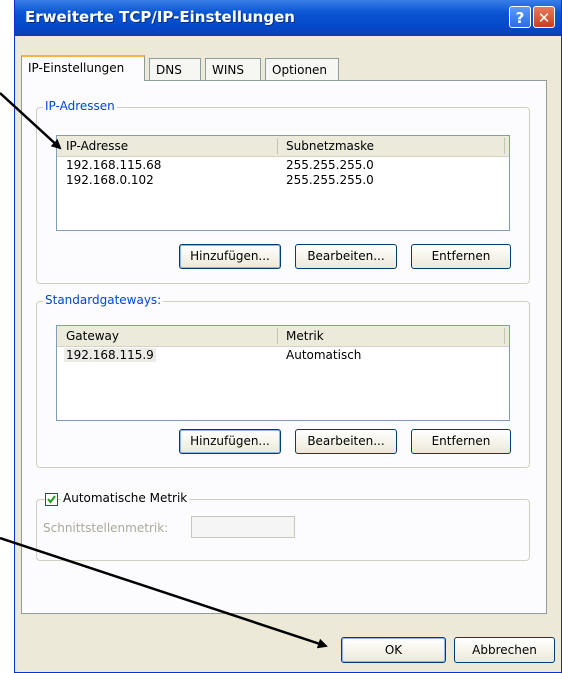 The width and height of the screenshot is (562, 673). What do you see at coordinates (164, 592) in the screenshot?
I see `arrow-to-ok-button` at bounding box center [164, 592].